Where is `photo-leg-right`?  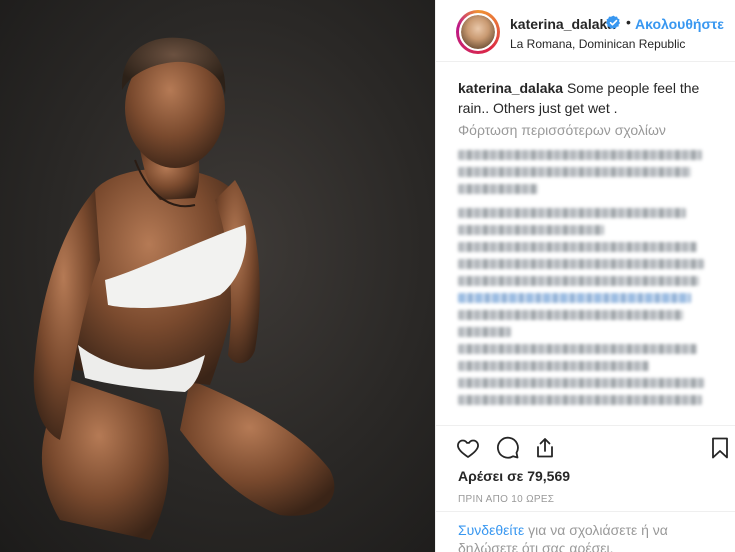 photo-leg-right is located at coordinates (257, 448).